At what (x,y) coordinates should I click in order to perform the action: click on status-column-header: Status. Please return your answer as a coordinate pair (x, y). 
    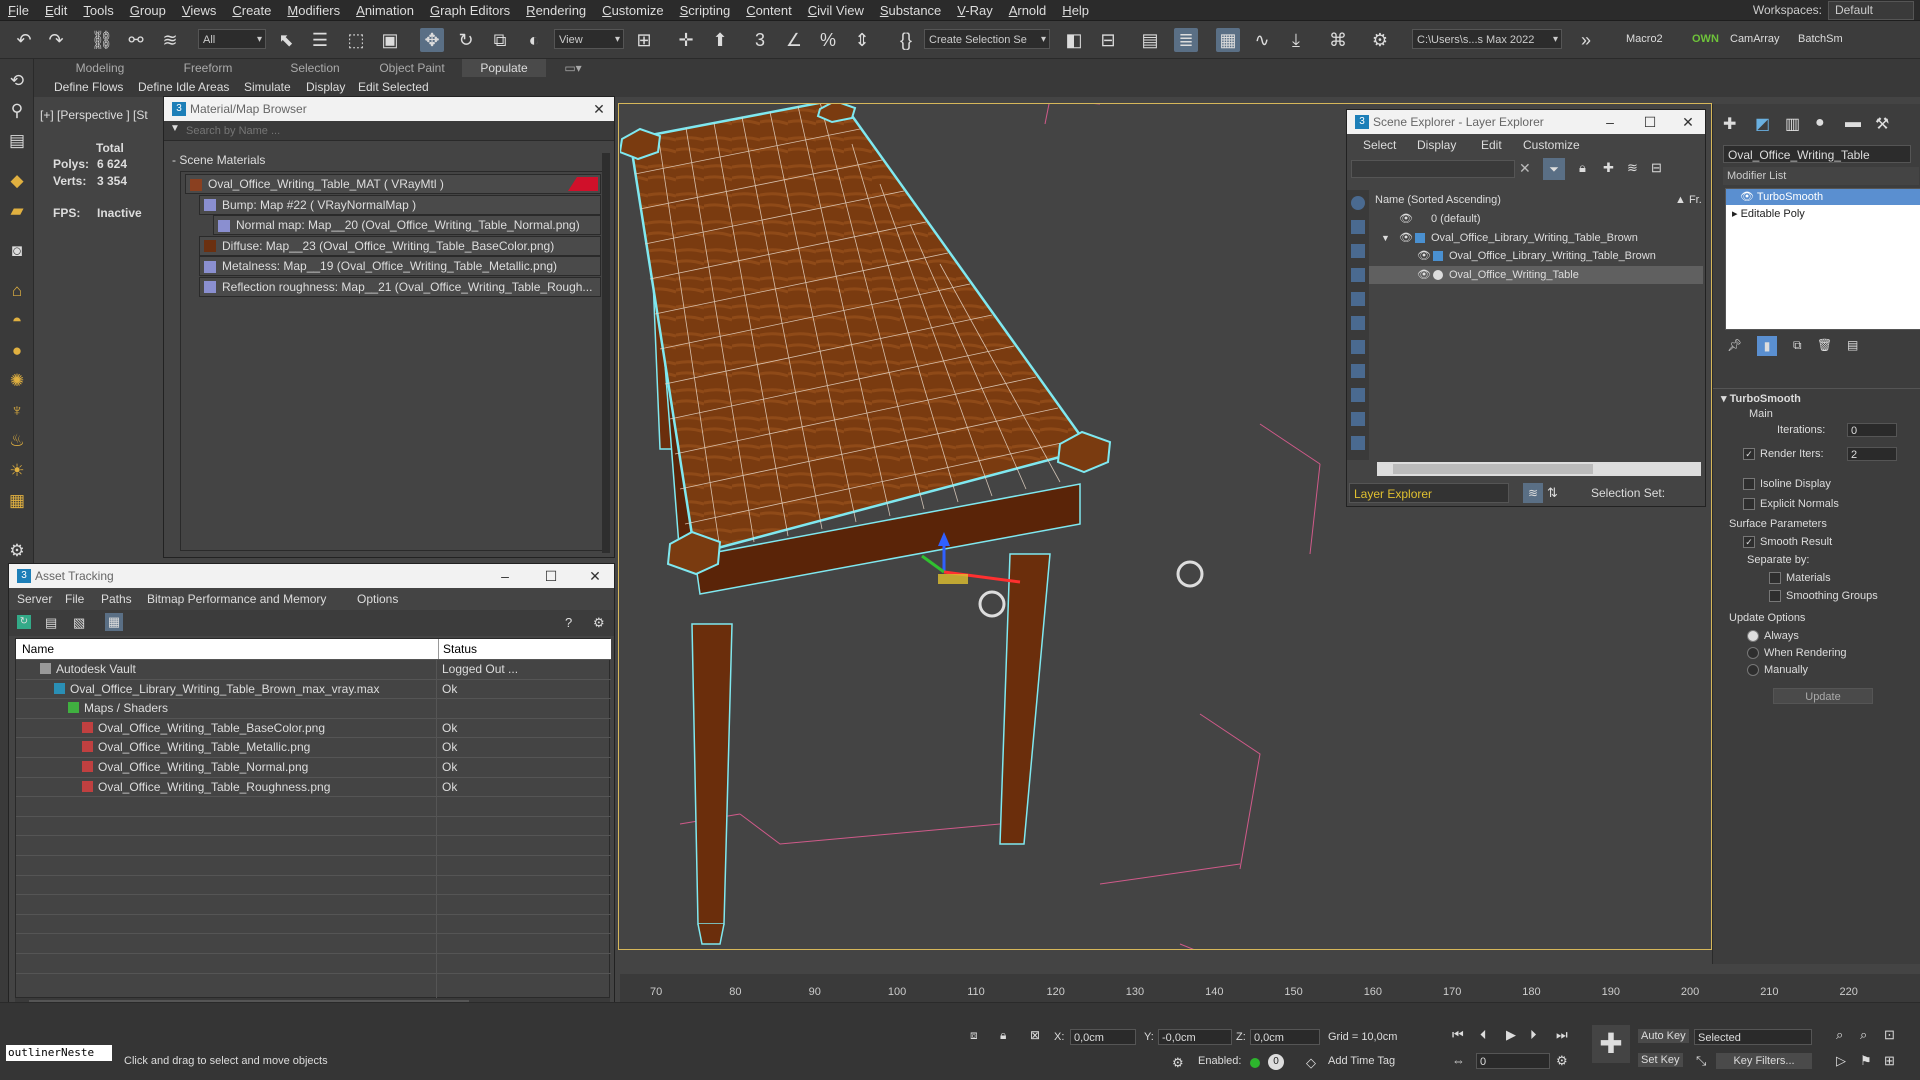
    Looking at the image, I should click on (457, 649).